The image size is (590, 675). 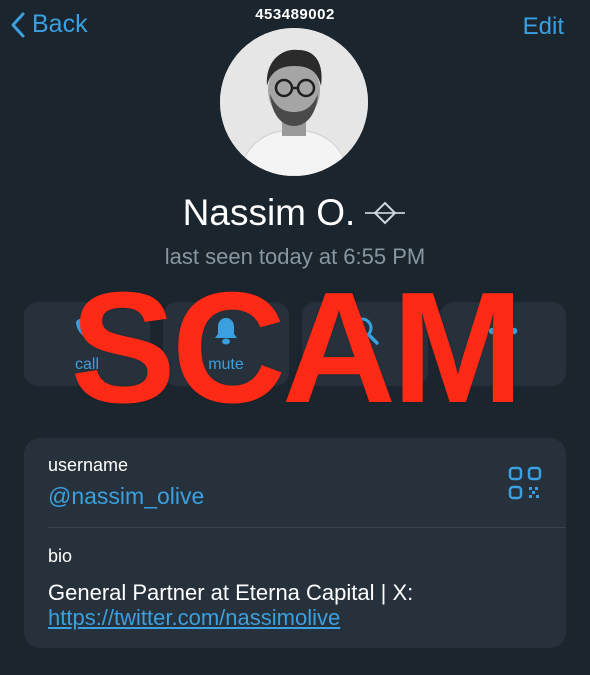 What do you see at coordinates (295, 14) in the screenshot?
I see `top-id-label: 453489002` at bounding box center [295, 14].